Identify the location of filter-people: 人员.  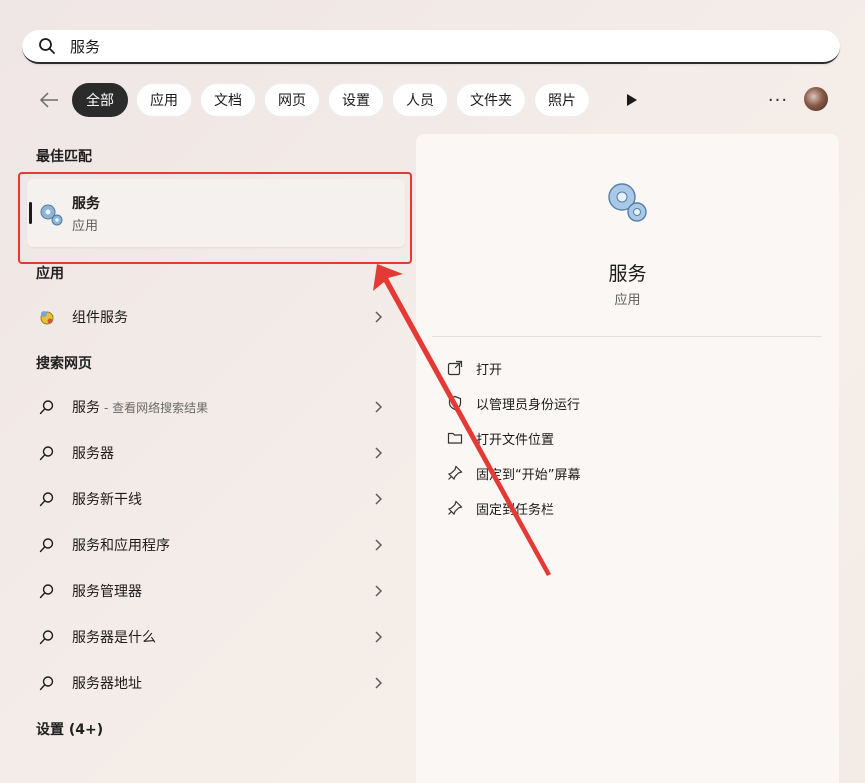
(420, 100).